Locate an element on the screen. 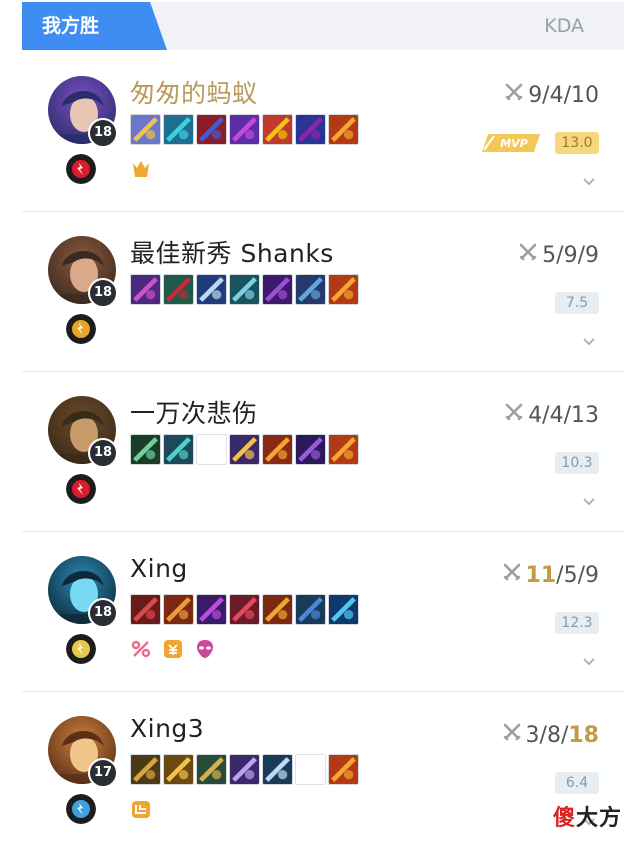  kda-text: 4/4/13 is located at coordinates (563, 415).